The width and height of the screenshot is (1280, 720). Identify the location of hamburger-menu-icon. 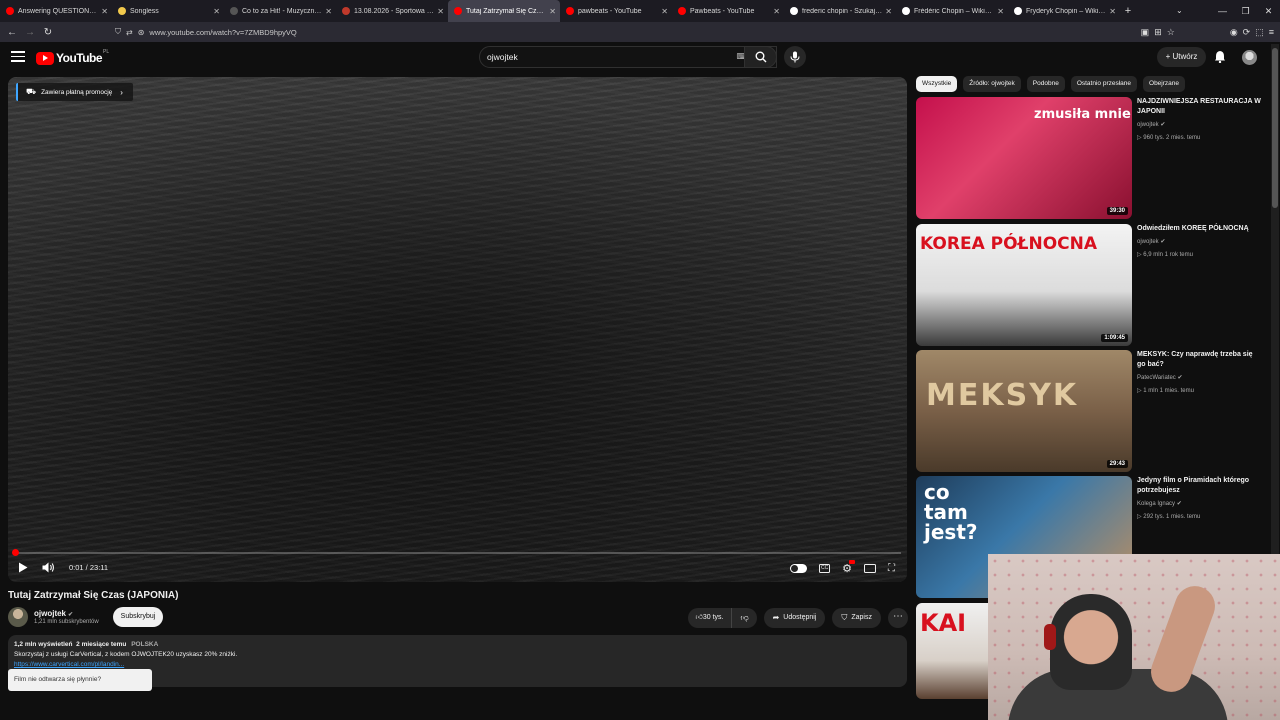
(18, 57).